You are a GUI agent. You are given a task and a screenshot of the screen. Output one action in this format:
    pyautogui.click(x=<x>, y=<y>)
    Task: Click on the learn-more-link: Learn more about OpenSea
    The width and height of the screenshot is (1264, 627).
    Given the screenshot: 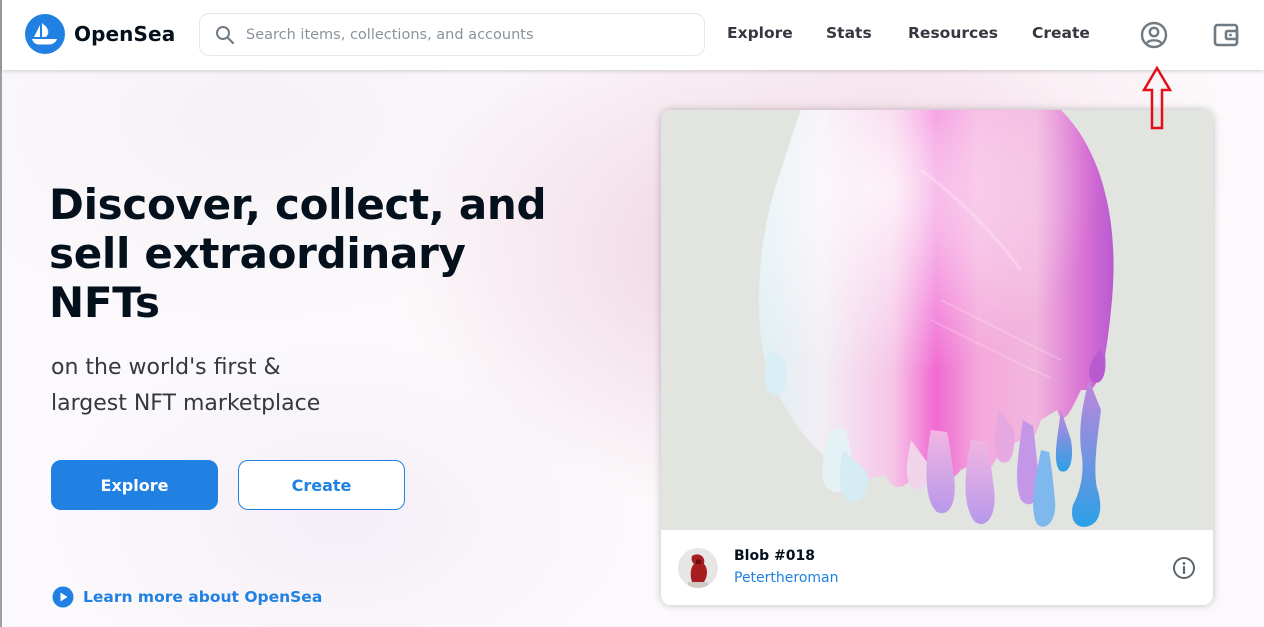 What is the action you would take?
    pyautogui.click(x=187, y=597)
    